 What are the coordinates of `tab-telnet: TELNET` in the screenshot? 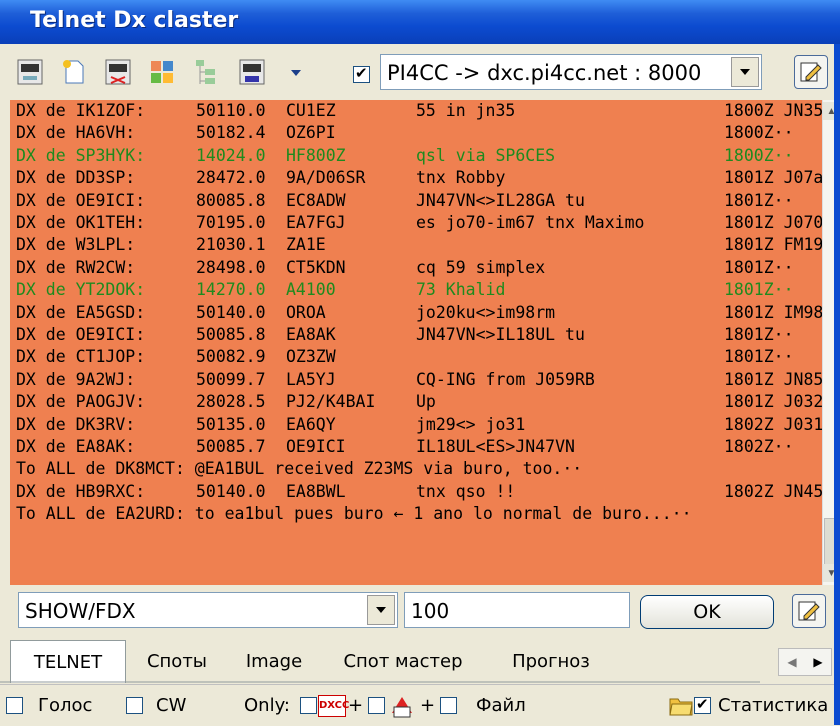 It's located at (68, 661).